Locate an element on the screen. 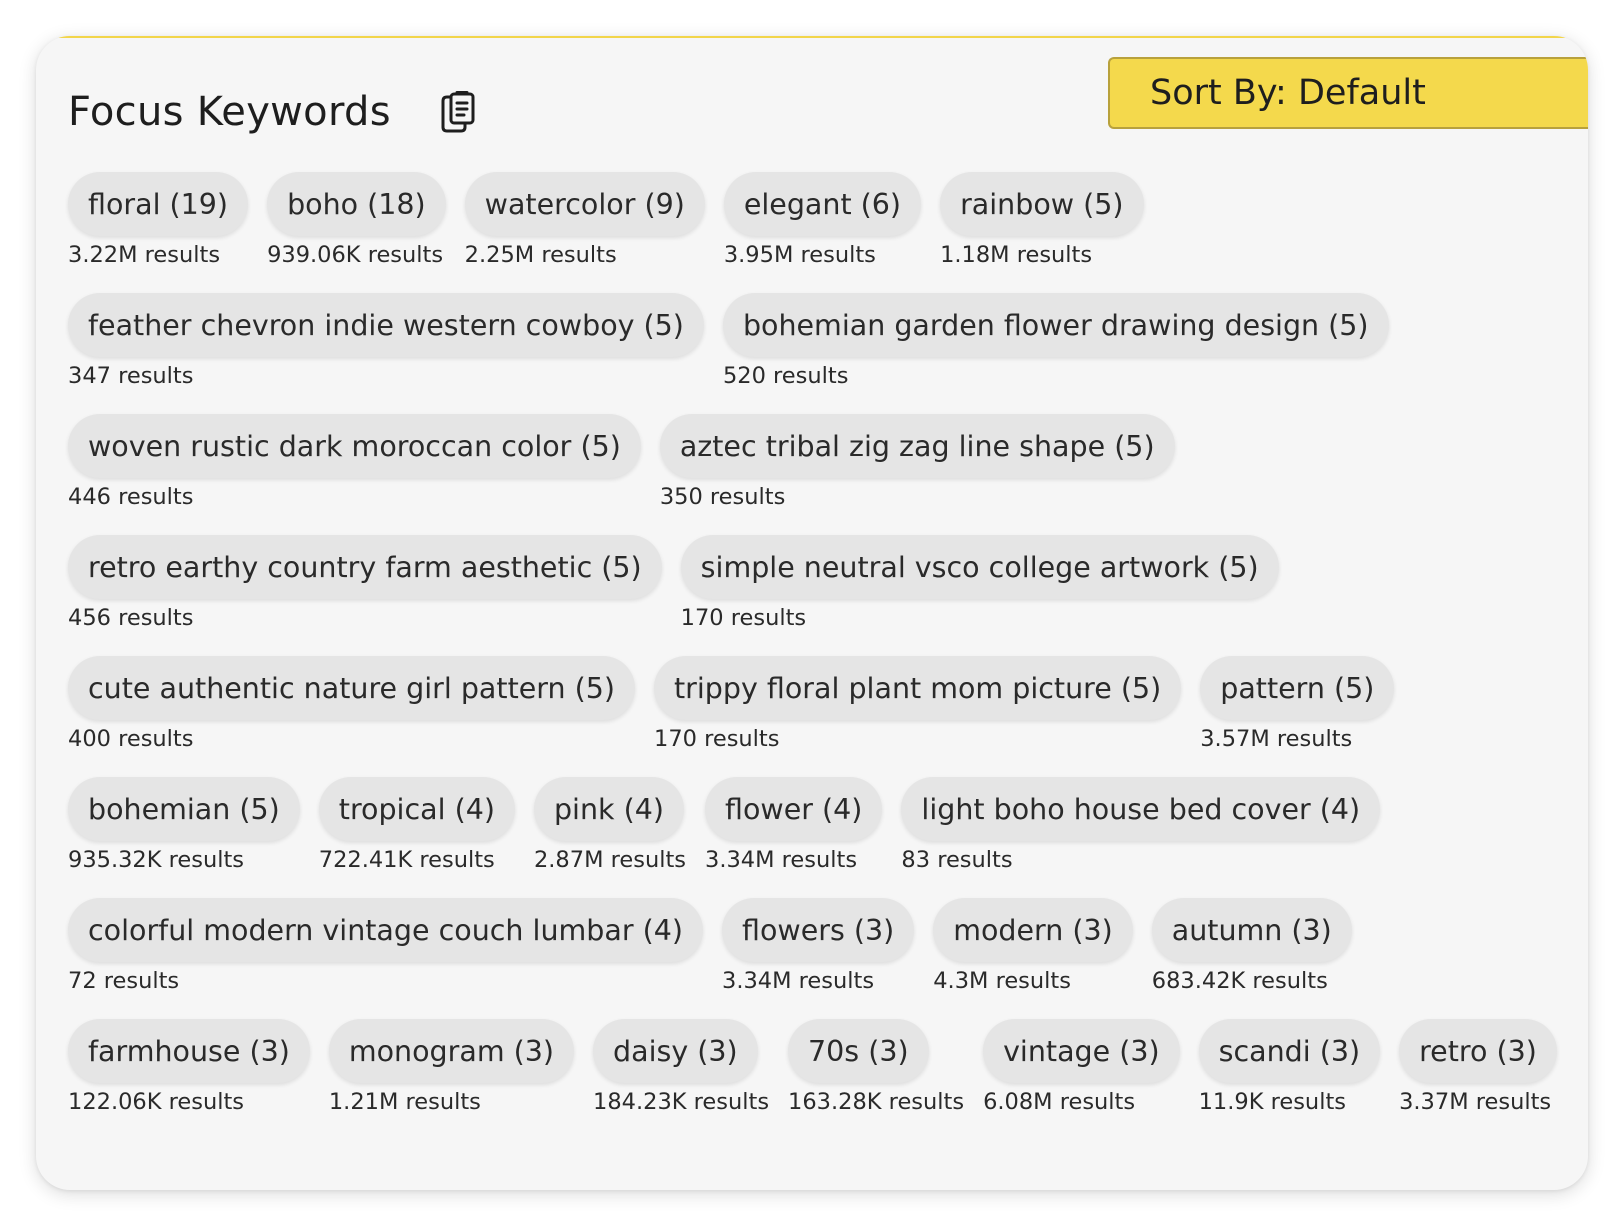 The width and height of the screenshot is (1624, 1226). keyword-chip: watercolor (9) is located at coordinates (584, 204).